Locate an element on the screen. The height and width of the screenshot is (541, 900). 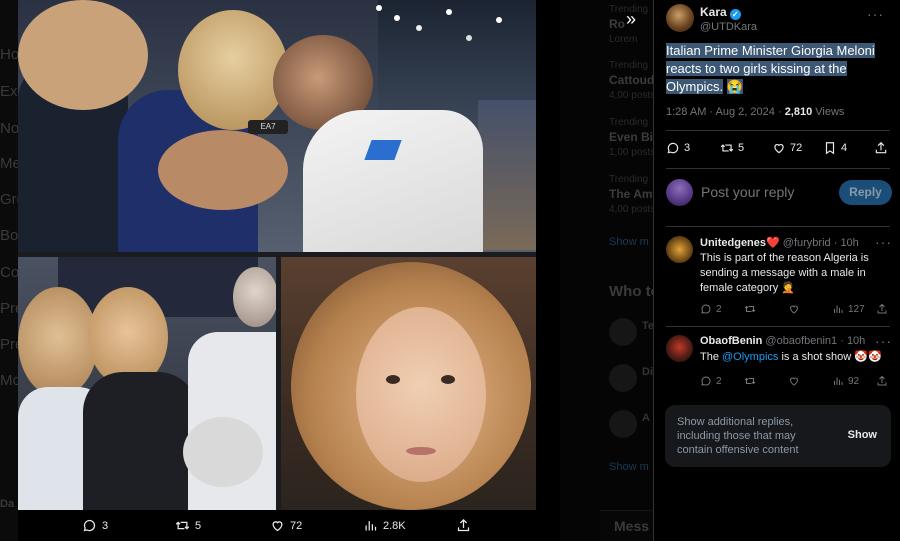
reply-views-button: 92 is located at coordinates (845, 381).